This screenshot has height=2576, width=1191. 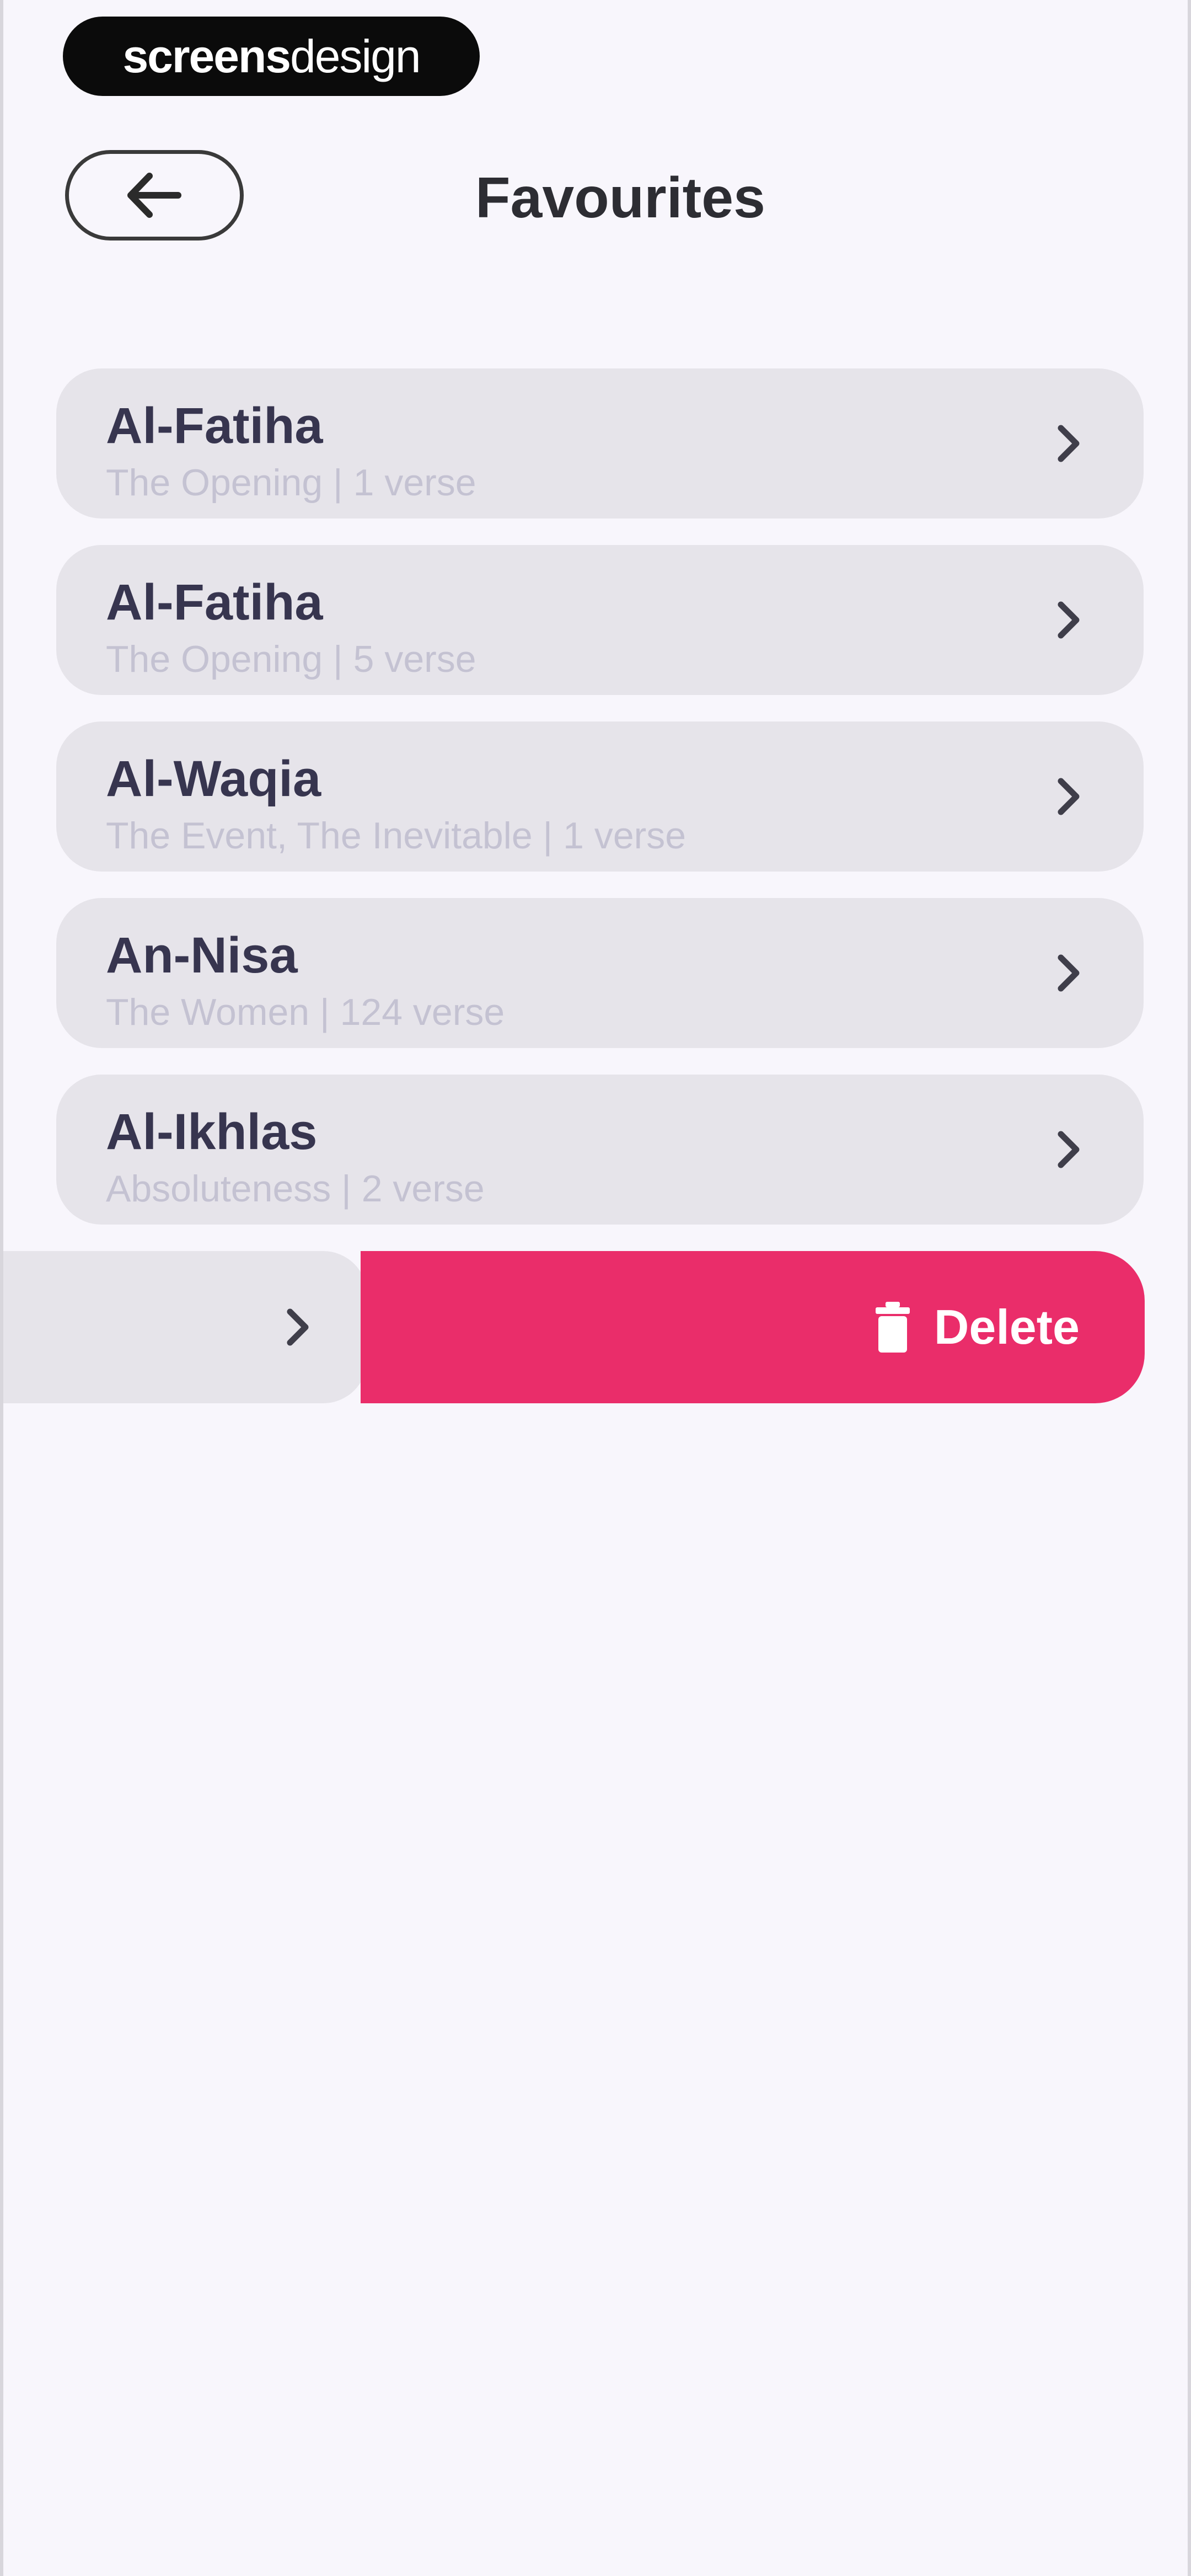 I want to click on delete-button: Delete, so click(x=753, y=1327).